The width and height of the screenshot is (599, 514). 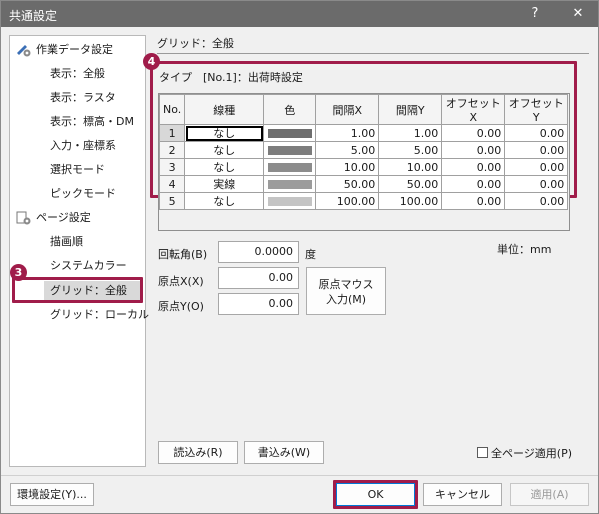 What do you see at coordinates (578, 14) in the screenshot?
I see `close-button: ✕` at bounding box center [578, 14].